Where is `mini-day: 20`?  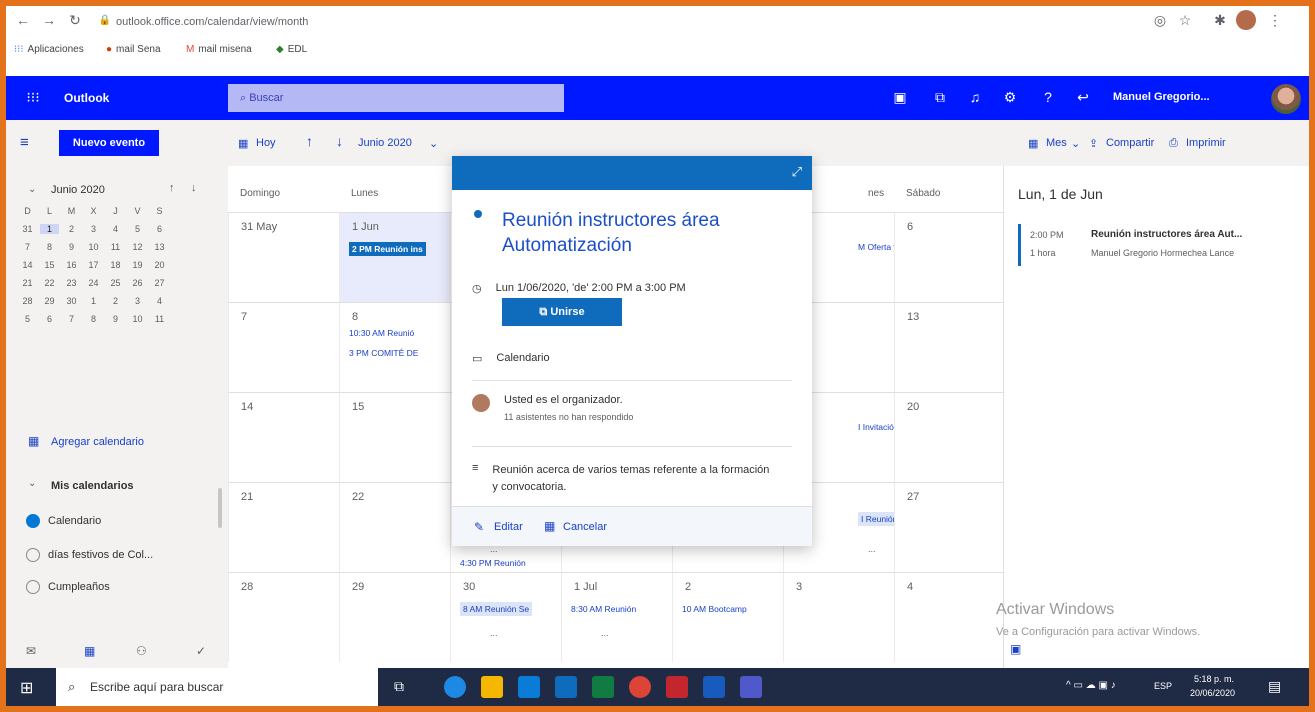
mini-day: 20 is located at coordinates (159, 265).